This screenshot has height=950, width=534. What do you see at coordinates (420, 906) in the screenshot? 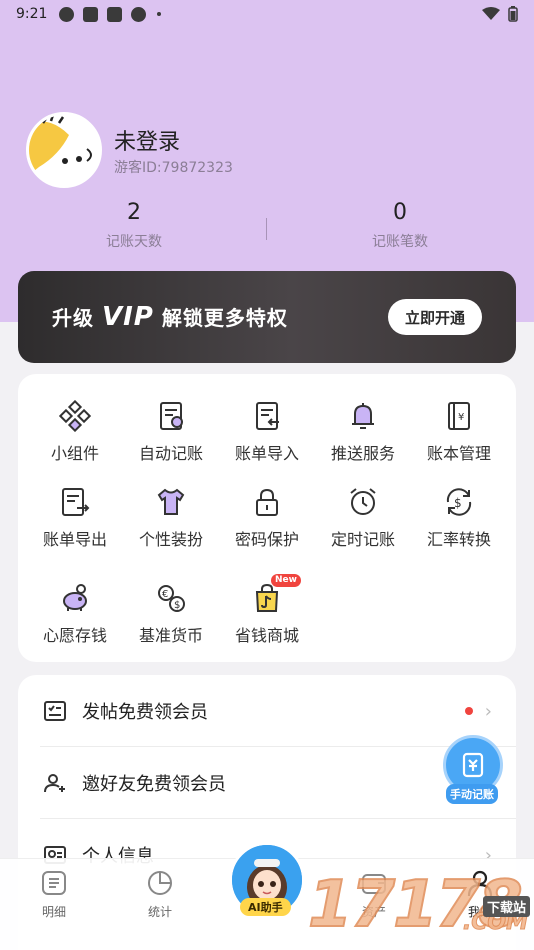
I see `watermark: 17178 .COM 下载站` at bounding box center [420, 906].